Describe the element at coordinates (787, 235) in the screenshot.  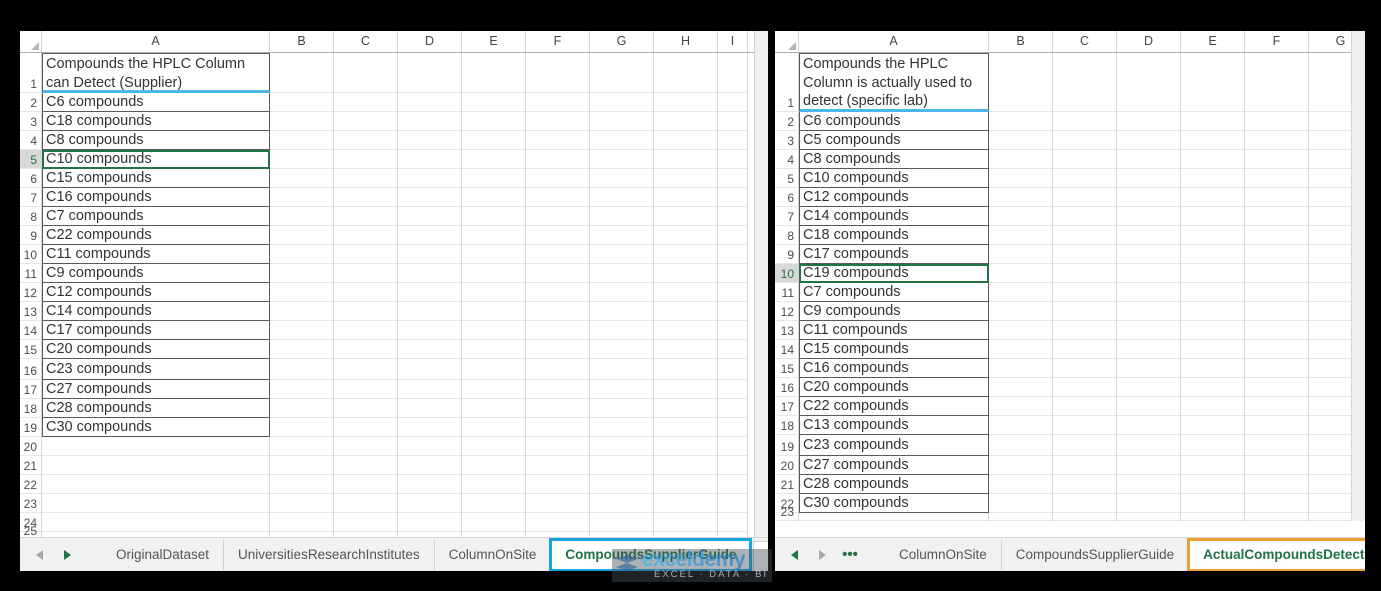
I see `row-header-8: 8` at that location.